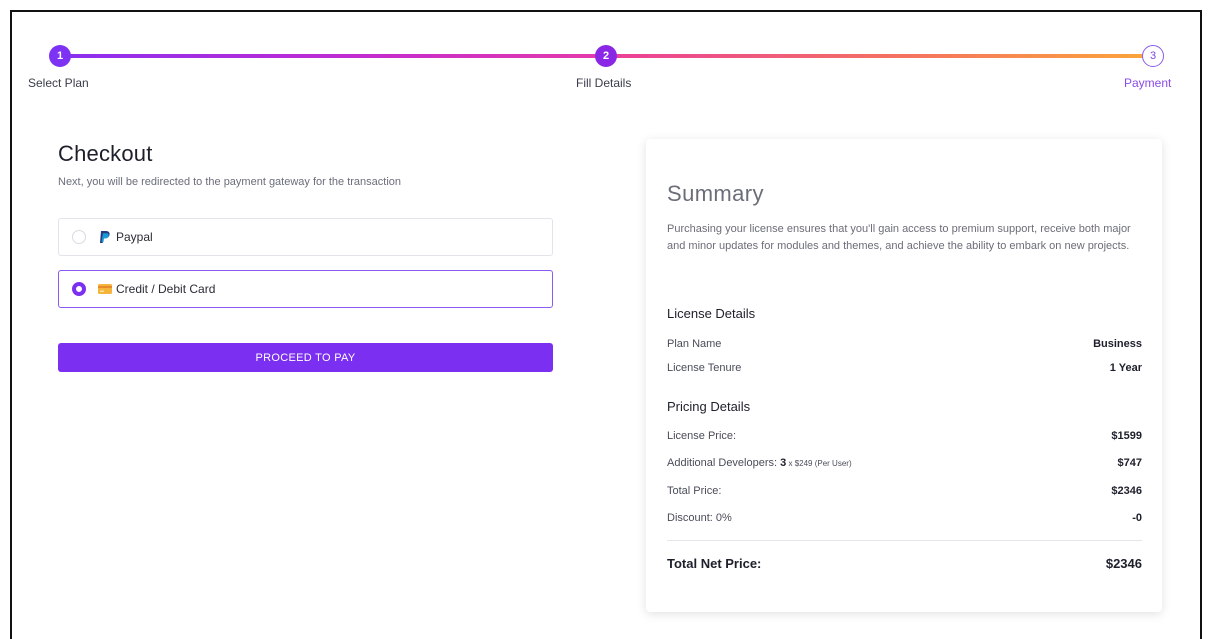 This screenshot has width=1210, height=639. What do you see at coordinates (1123, 563) in the screenshot?
I see `net-price-value: $2346` at bounding box center [1123, 563].